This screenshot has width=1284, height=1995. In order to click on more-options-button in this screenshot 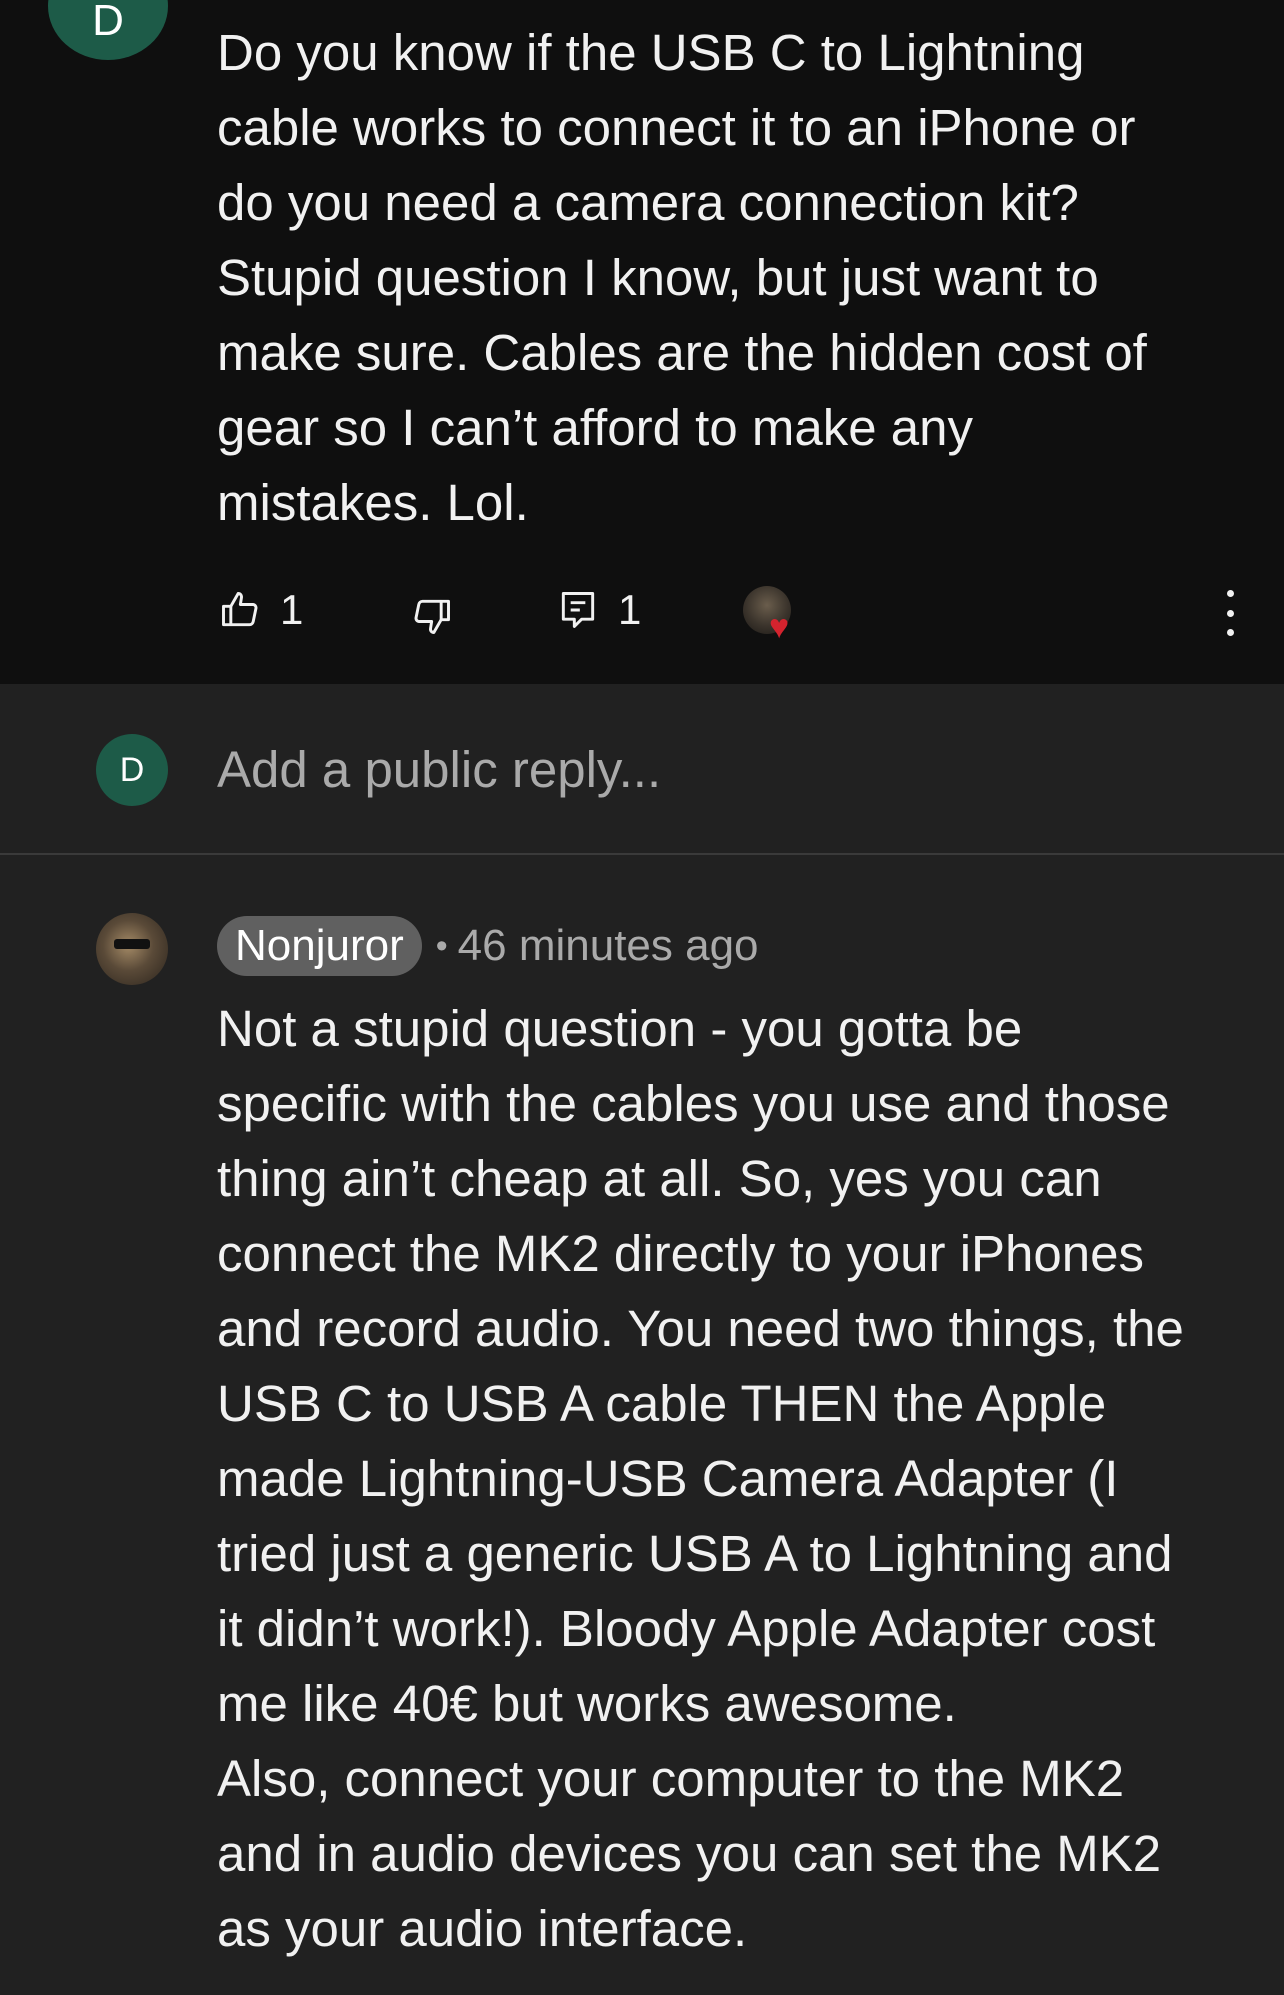, I will do `click(1230, 613)`.